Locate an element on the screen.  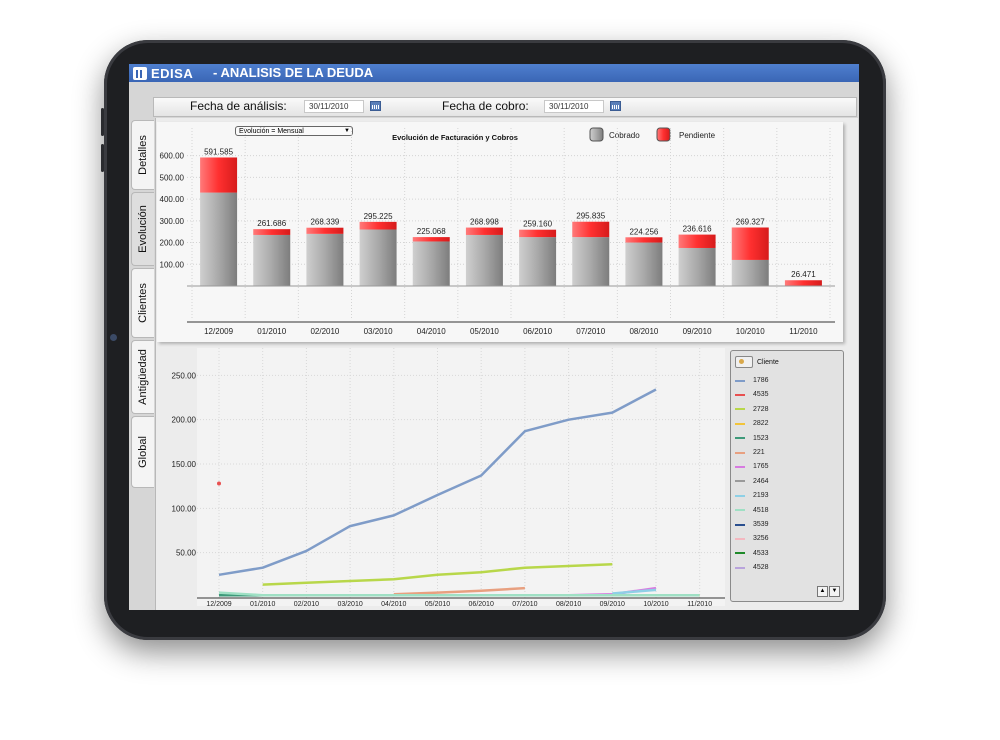
legend-item-2193: 2193 is located at coordinates (752, 495).